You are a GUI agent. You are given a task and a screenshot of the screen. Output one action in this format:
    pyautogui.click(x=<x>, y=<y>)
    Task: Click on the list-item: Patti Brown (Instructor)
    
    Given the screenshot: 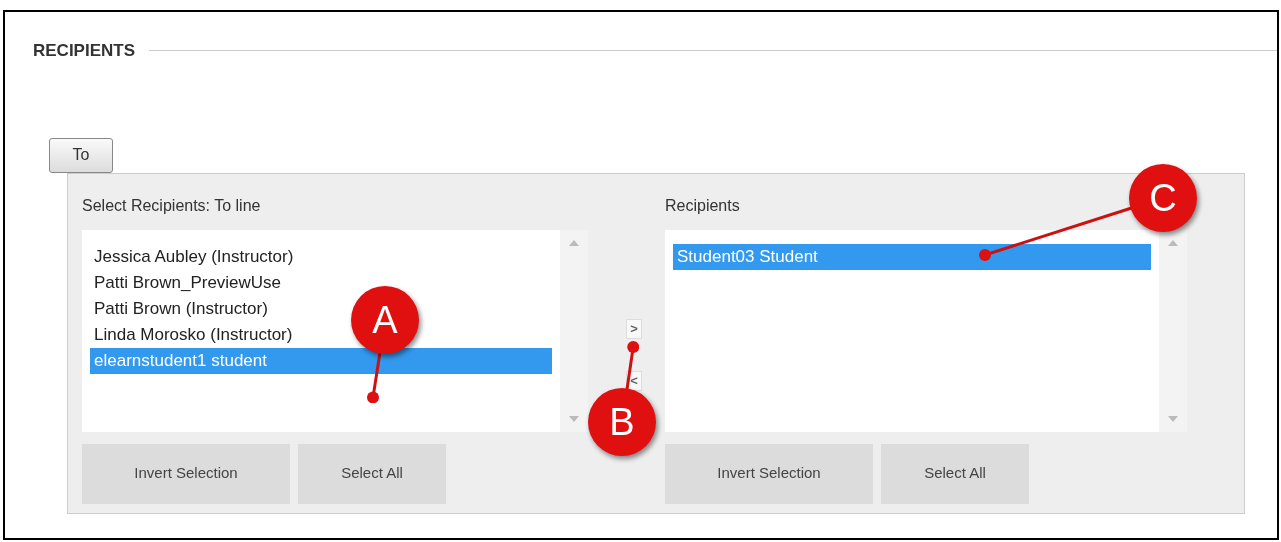 What is the action you would take?
    pyautogui.click(x=181, y=308)
    